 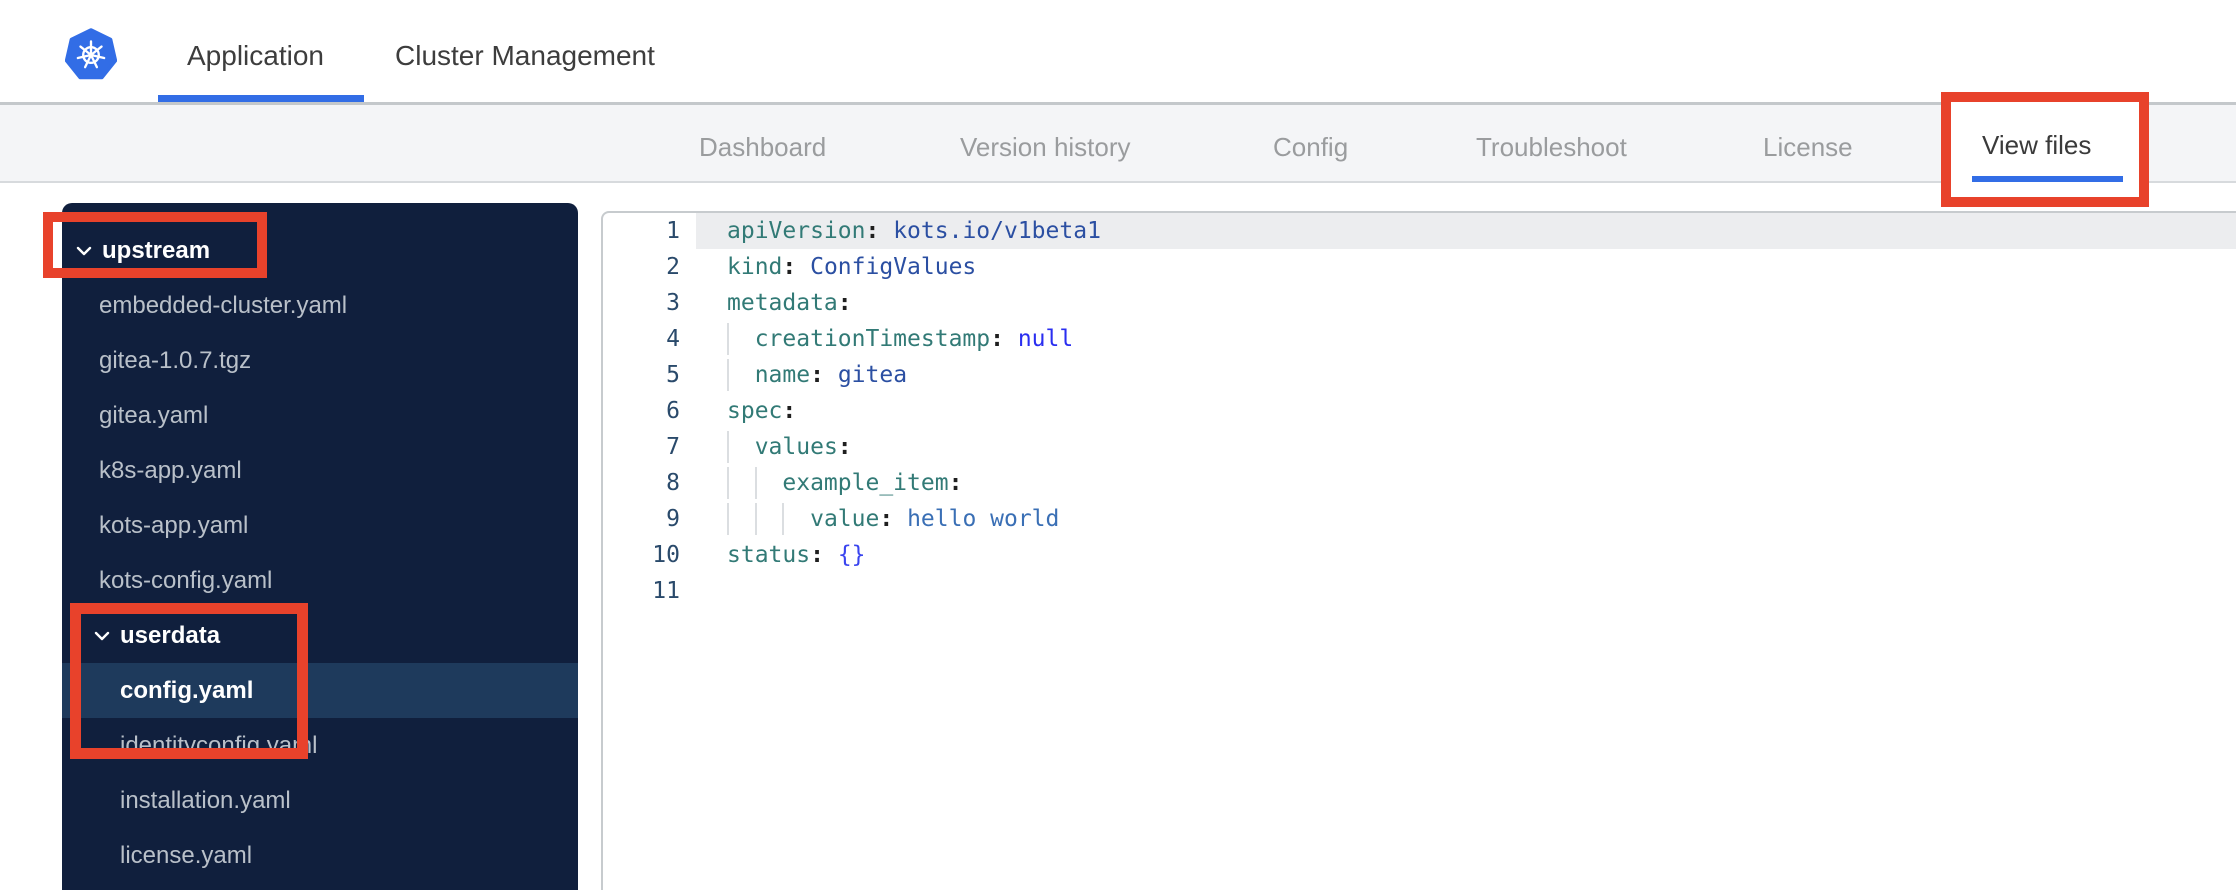 I want to click on code-text: value: hello world, so click(x=1466, y=519).